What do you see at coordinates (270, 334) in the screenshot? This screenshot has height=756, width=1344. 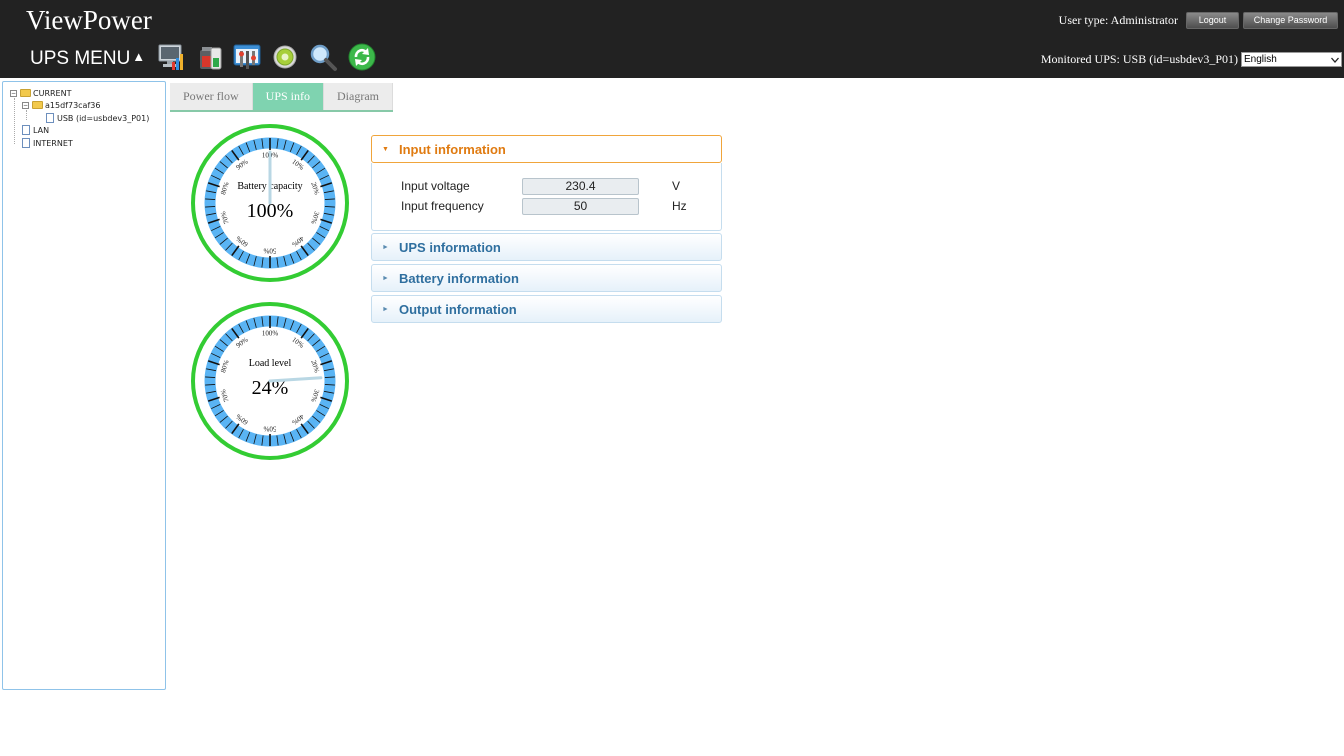 I see `gauge-tick-label: 100%` at bounding box center [270, 334].